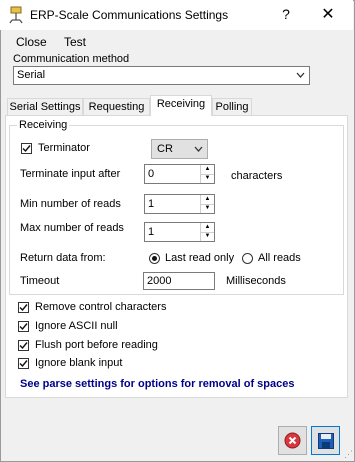 The width and height of the screenshot is (355, 462). Describe the element at coordinates (159, 281) in the screenshot. I see `timeout-value: 2000` at that location.